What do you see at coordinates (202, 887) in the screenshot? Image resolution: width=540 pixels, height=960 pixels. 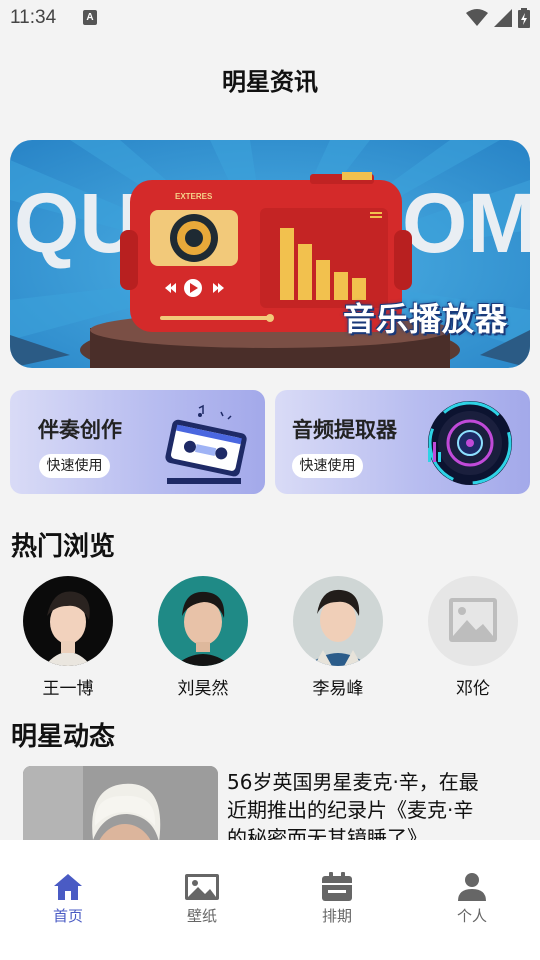 I see `image-icon` at bounding box center [202, 887].